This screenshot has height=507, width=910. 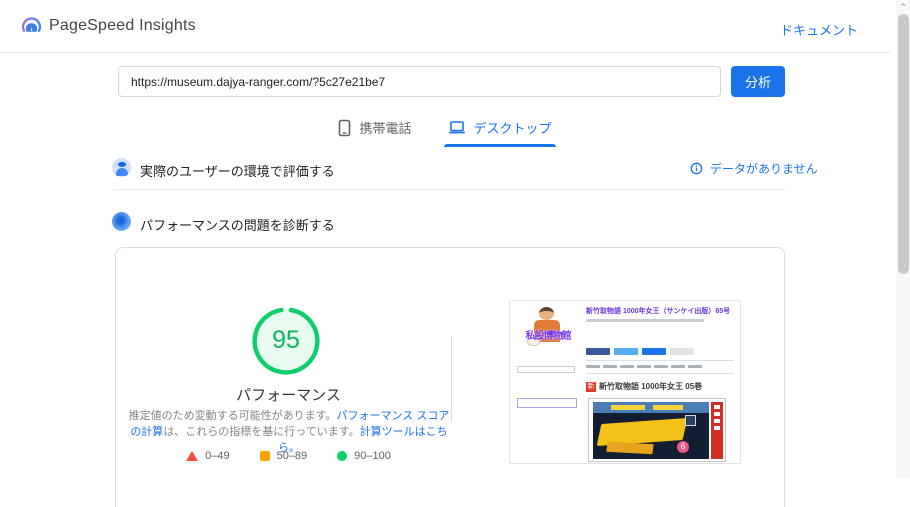 I want to click on chevron-up-icon: ⌃, so click(x=903, y=7).